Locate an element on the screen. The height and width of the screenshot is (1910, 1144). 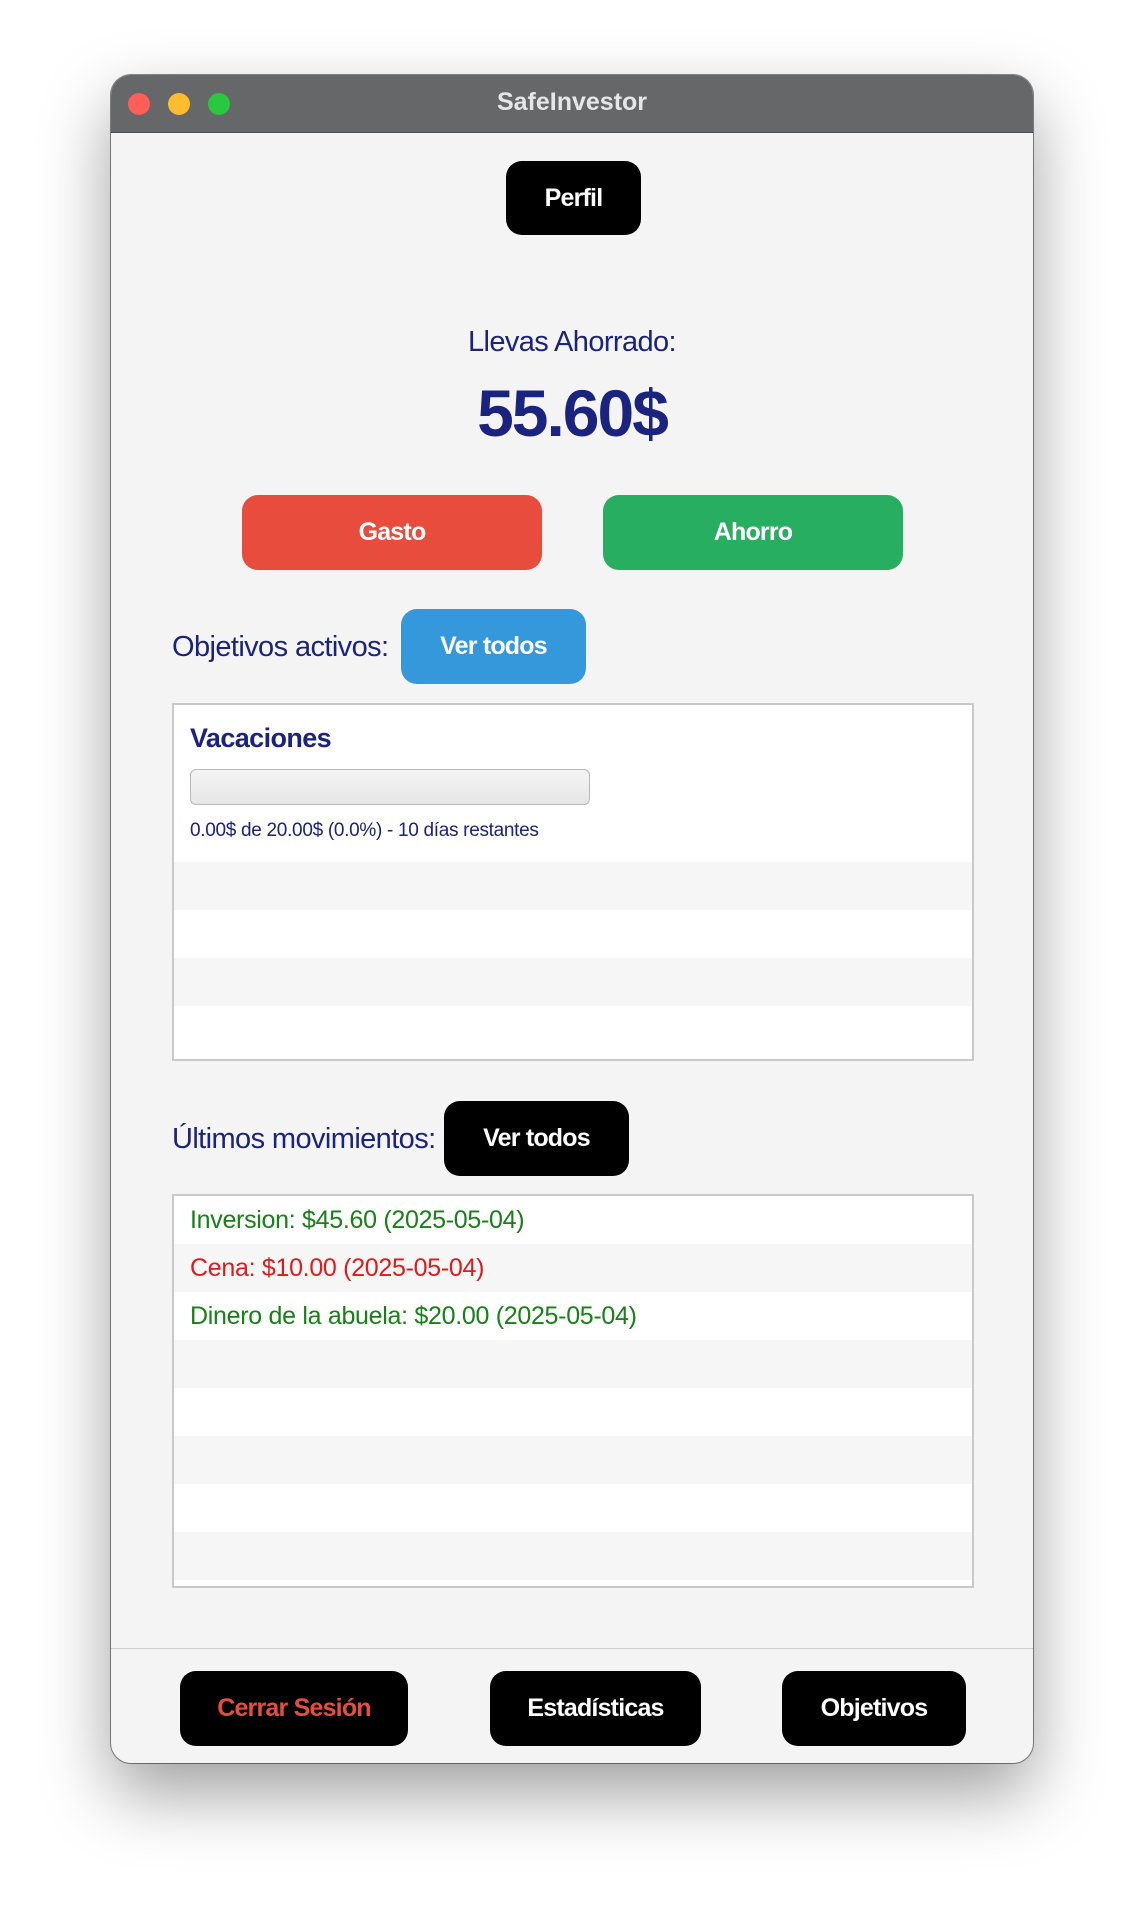
footer-divider is located at coordinates (572, 1648).